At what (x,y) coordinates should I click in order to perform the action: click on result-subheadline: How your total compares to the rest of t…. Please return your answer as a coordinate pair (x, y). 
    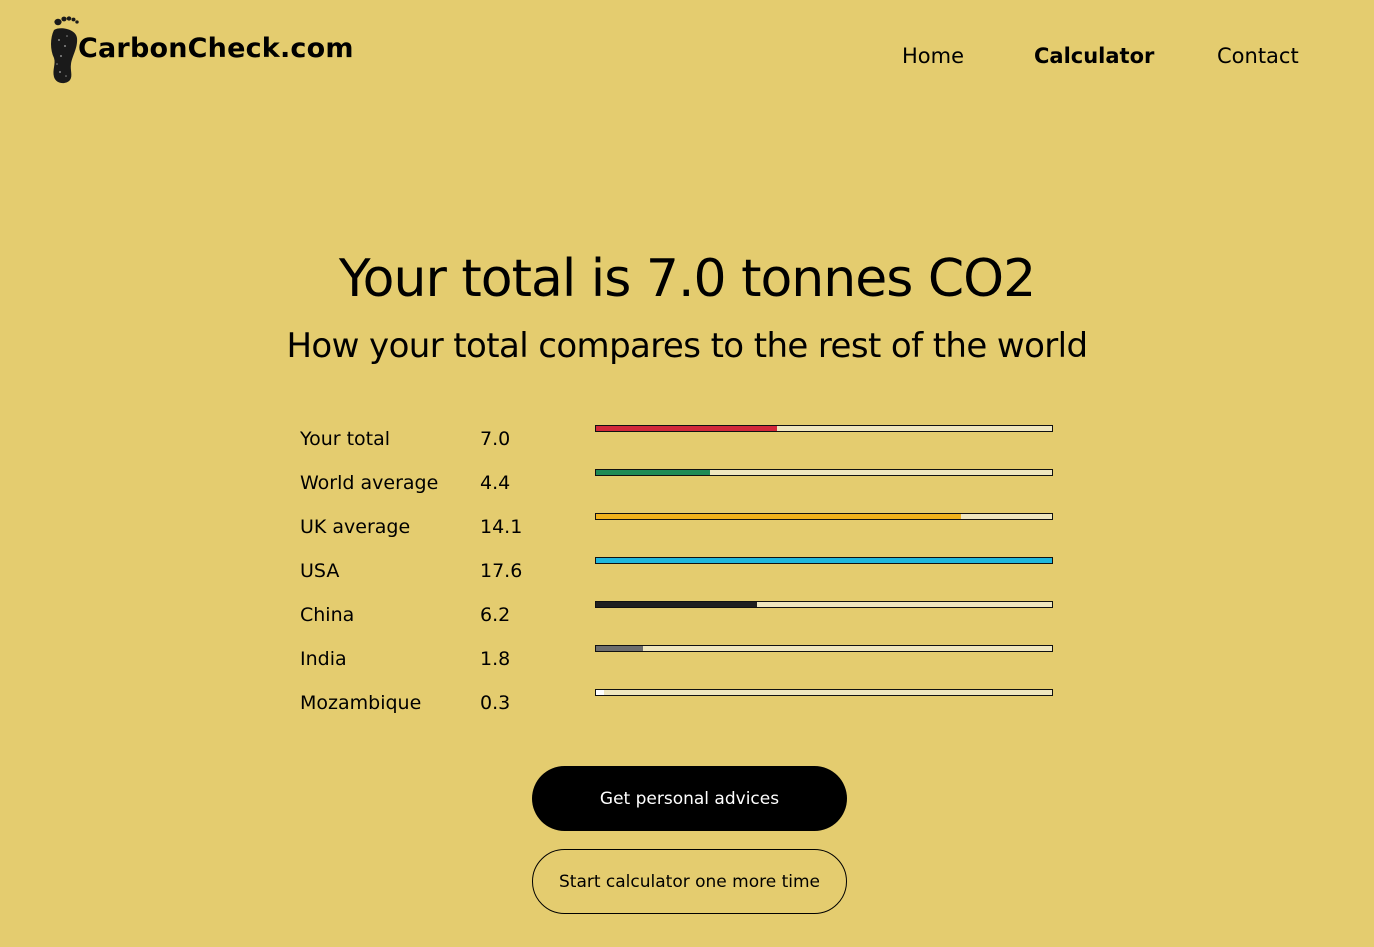
    Looking at the image, I should click on (687, 346).